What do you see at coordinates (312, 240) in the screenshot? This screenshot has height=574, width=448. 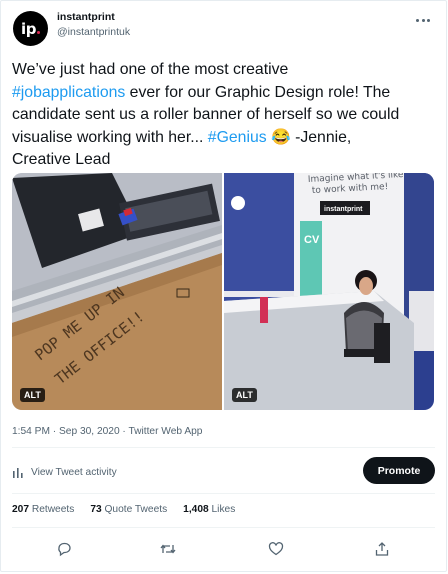 I see `banner-cv: CV` at bounding box center [312, 240].